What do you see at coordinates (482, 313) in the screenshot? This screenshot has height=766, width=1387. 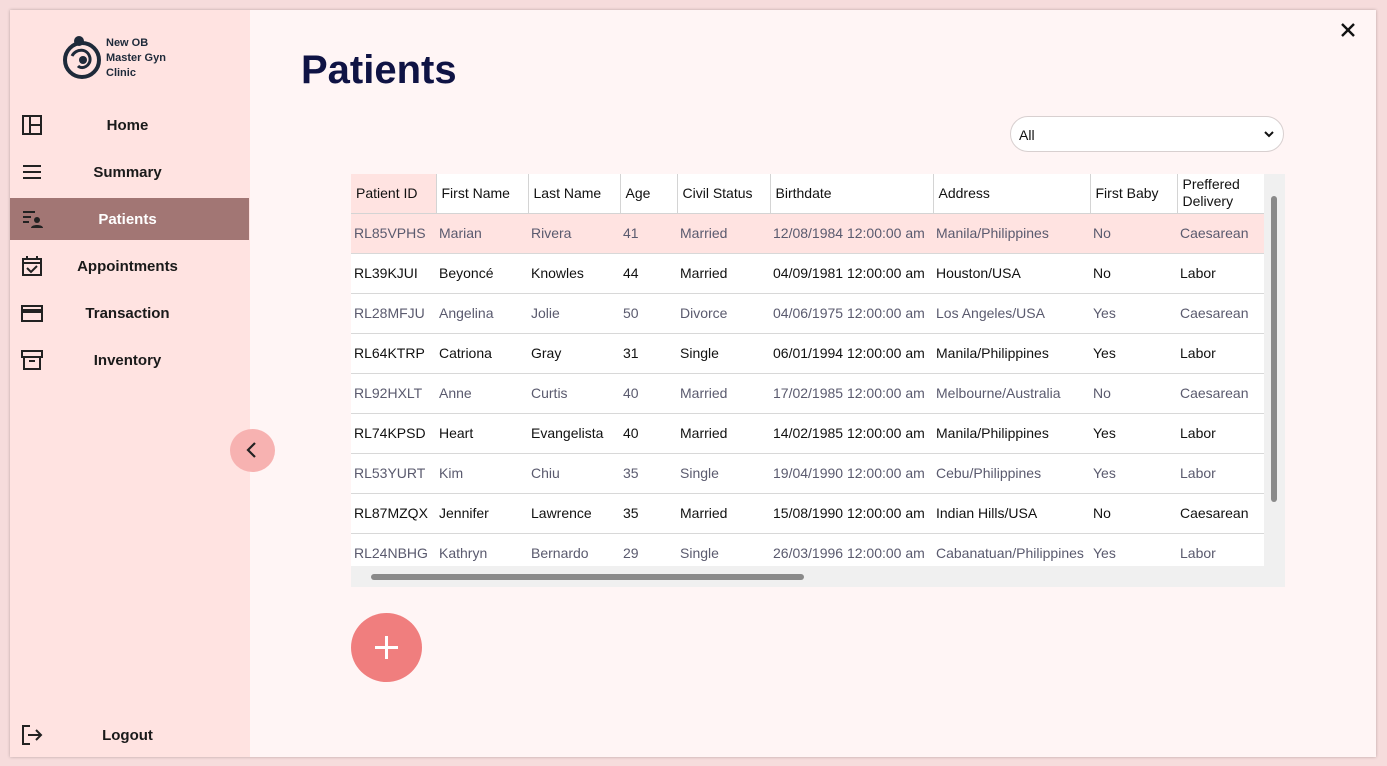 I see `cell-first-name: Angelina` at bounding box center [482, 313].